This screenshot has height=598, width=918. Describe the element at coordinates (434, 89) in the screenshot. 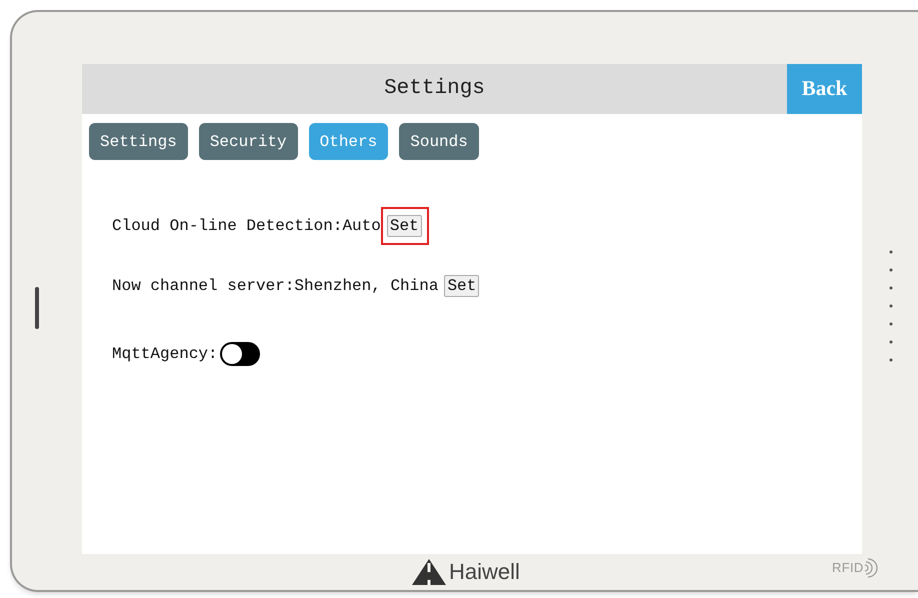

I see `window-title: Settings` at that location.